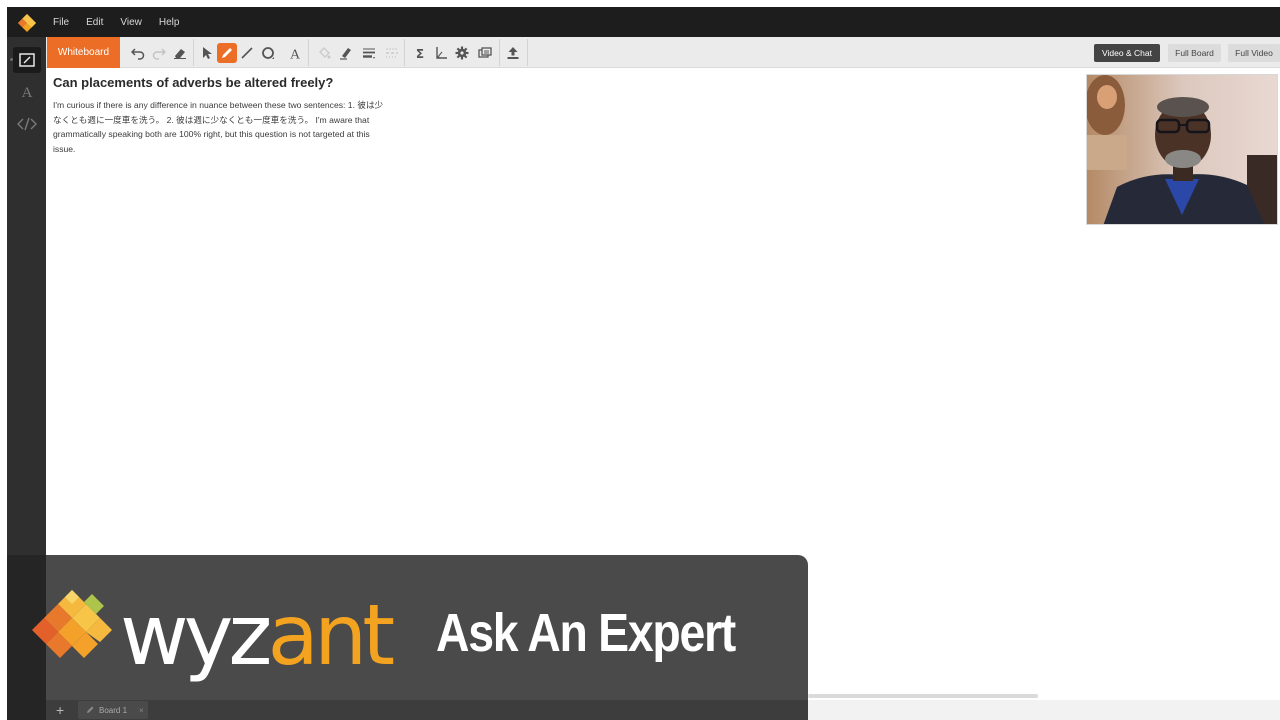 This screenshot has height=720, width=1280. I want to click on board-tab: Board 1 ×, so click(113, 710).